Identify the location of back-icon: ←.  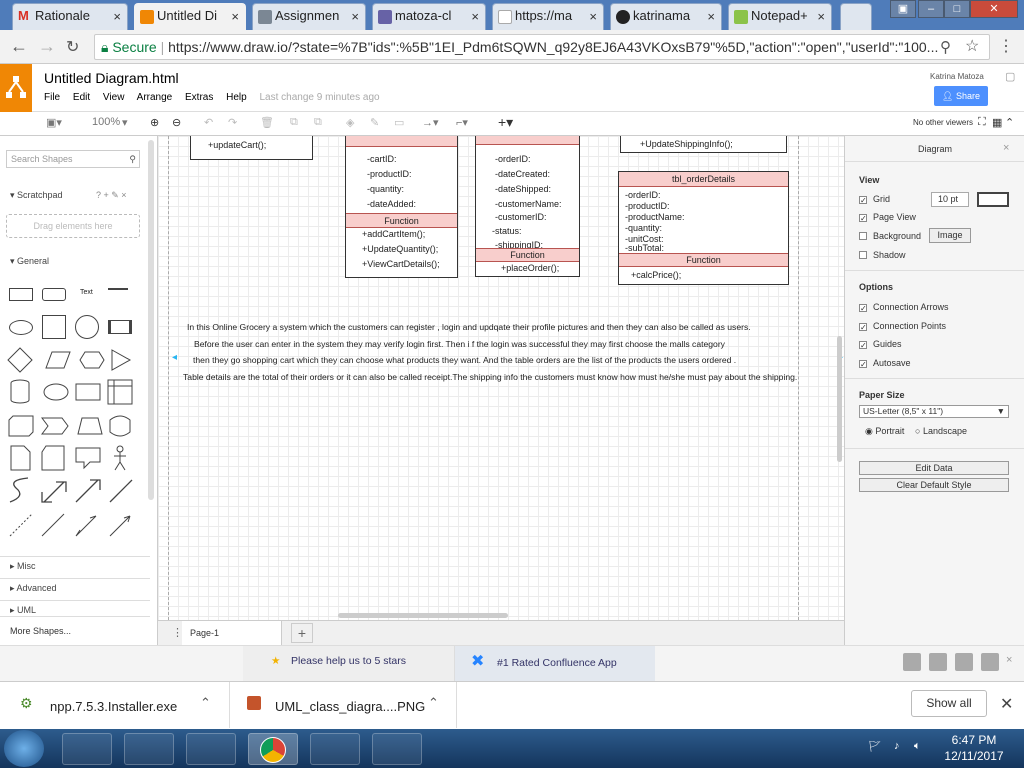
(19, 46).